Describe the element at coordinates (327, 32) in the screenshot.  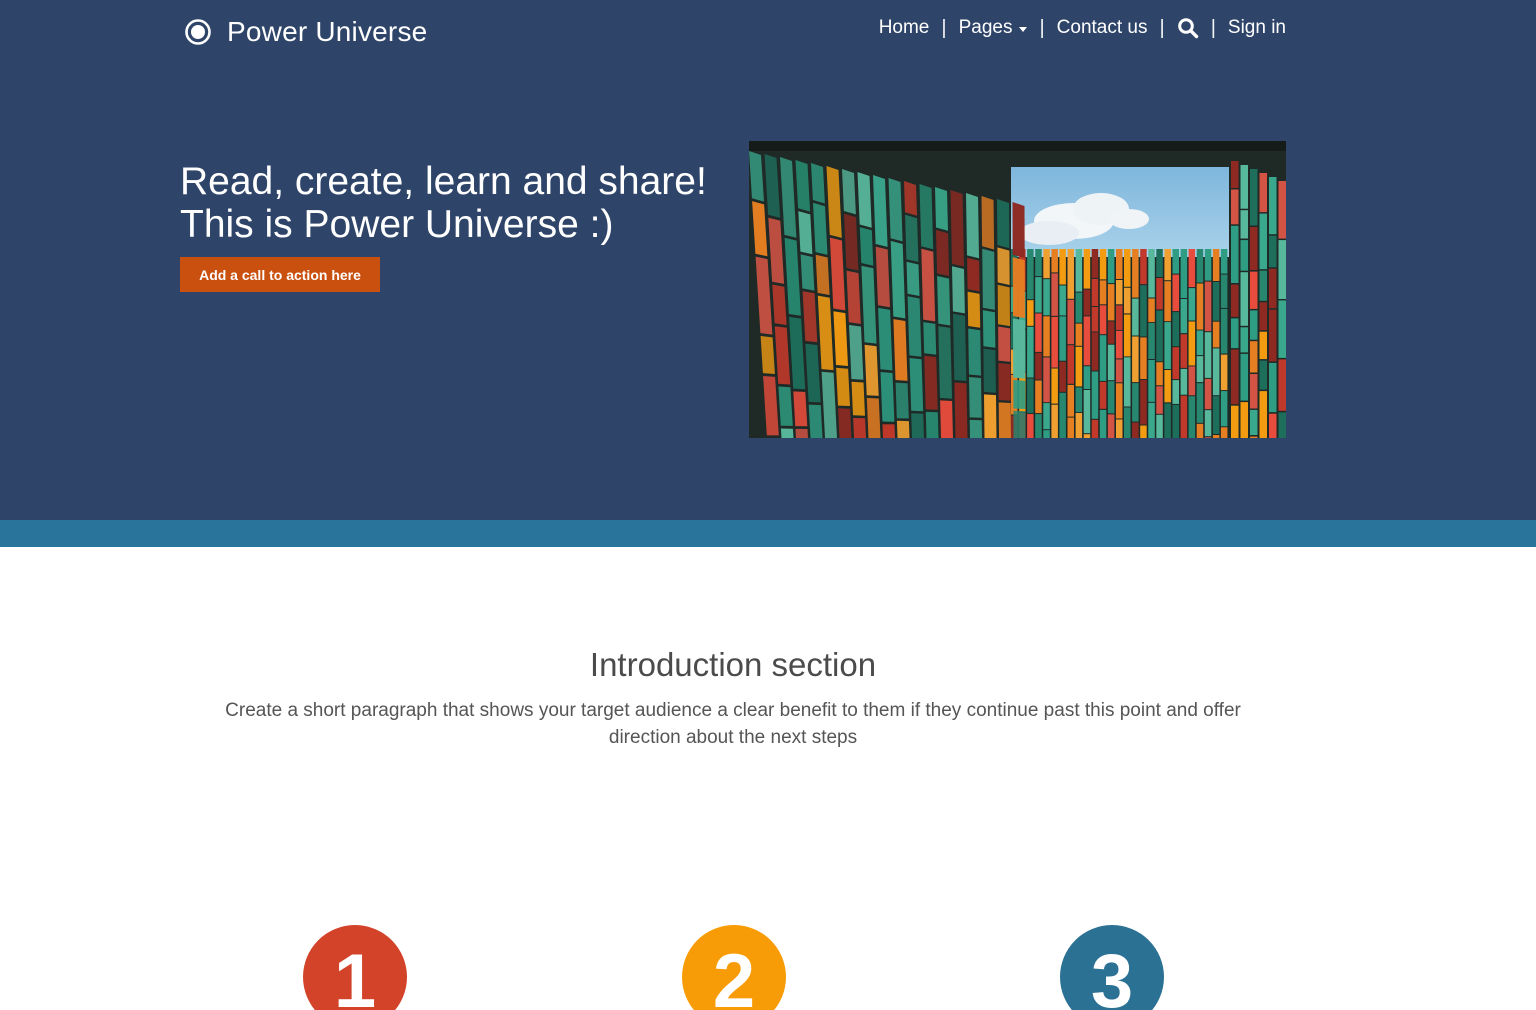
I see `site-name: Power Universe` at that location.